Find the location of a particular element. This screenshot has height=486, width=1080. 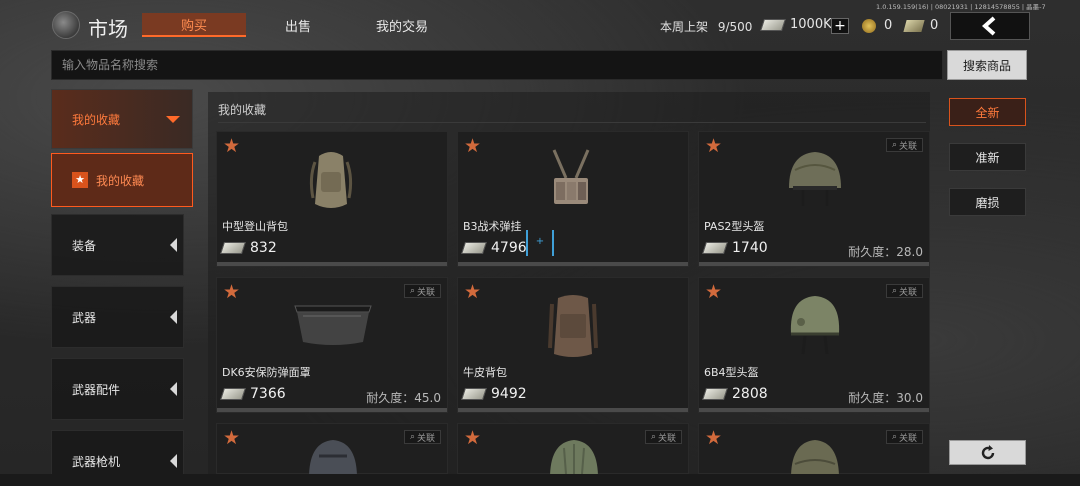

item-card: ★ 中型登山背包 832 is located at coordinates (332, 199).